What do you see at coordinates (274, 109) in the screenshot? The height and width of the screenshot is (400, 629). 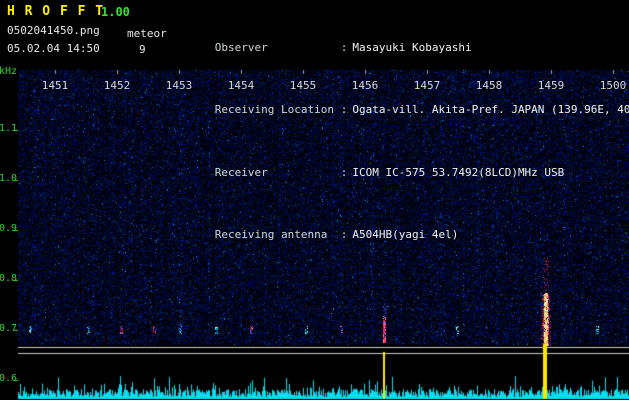 I see `meta-label: Receiving Location` at bounding box center [274, 109].